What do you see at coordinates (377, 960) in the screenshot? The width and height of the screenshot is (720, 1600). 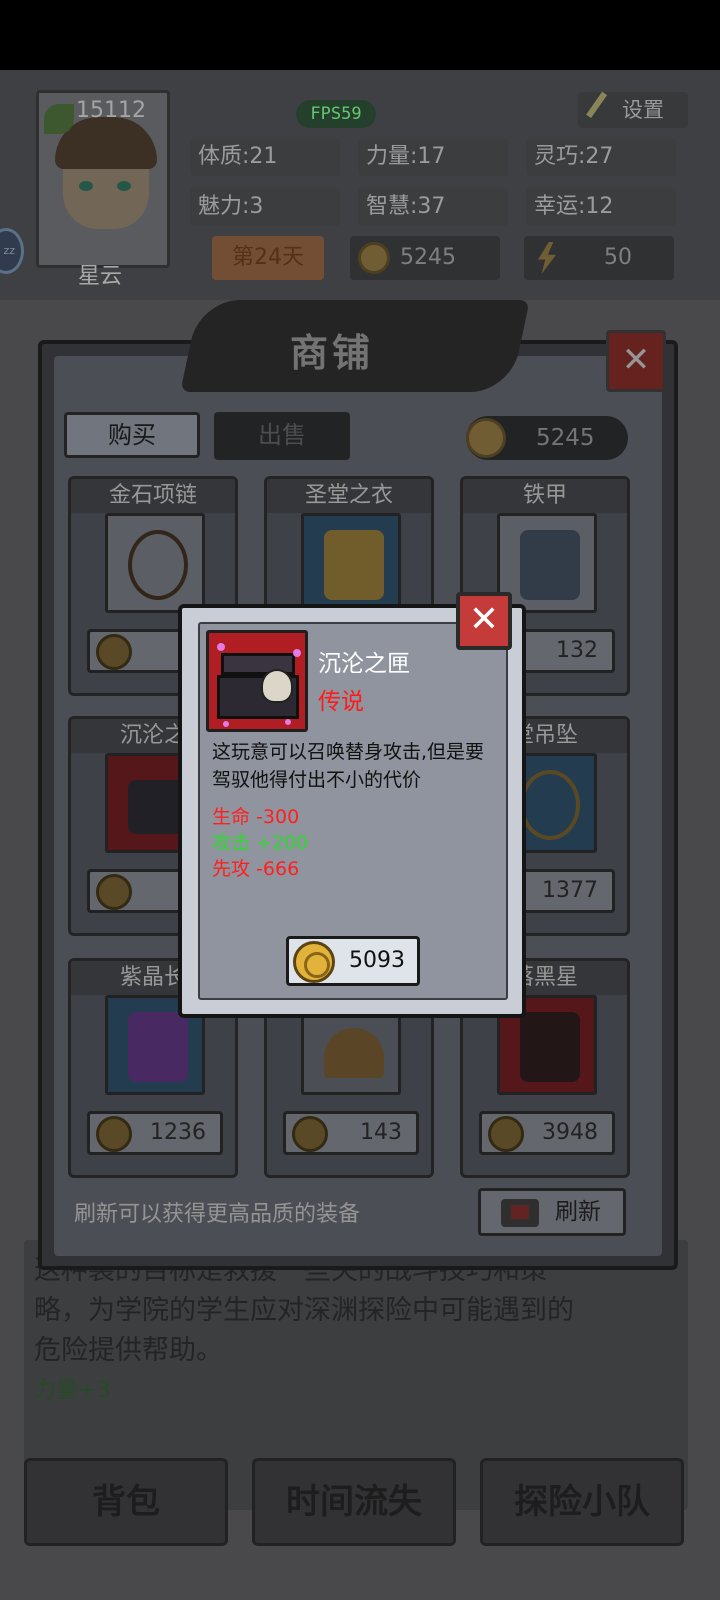 I see `popup-price-value: 5093` at bounding box center [377, 960].